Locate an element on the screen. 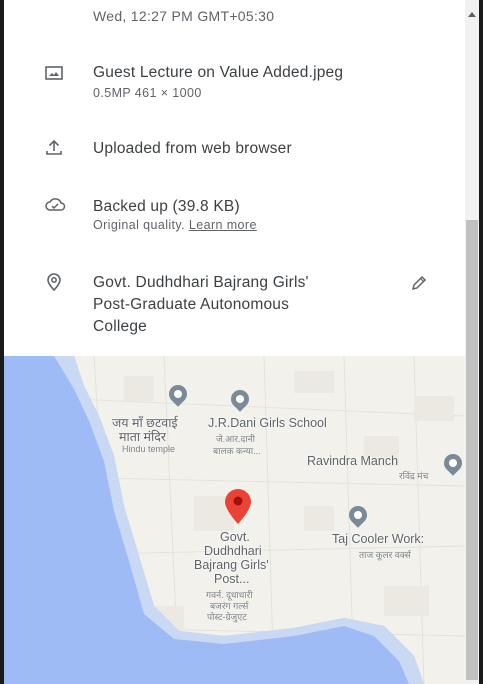  upload-icon is located at coordinates (55, 149).